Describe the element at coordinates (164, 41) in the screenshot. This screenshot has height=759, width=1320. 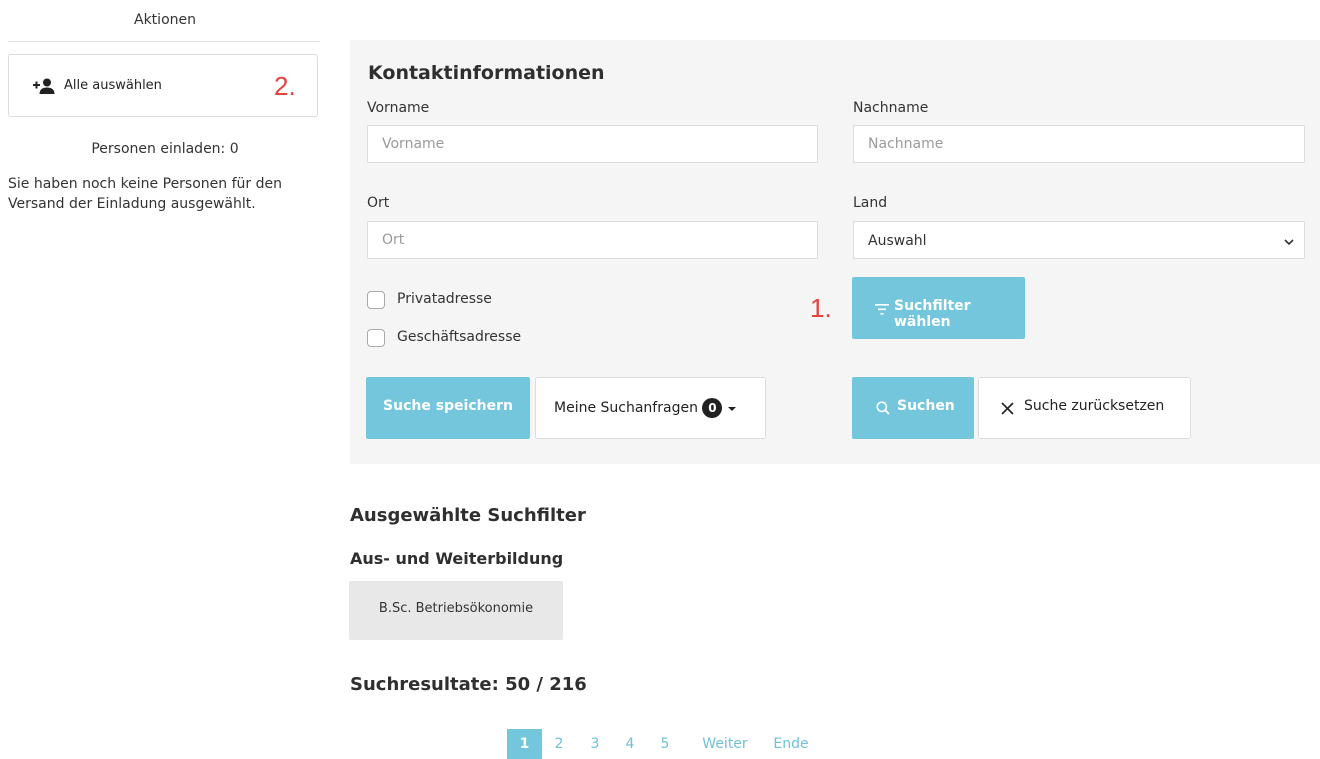
I see `sidebar-divider` at that location.